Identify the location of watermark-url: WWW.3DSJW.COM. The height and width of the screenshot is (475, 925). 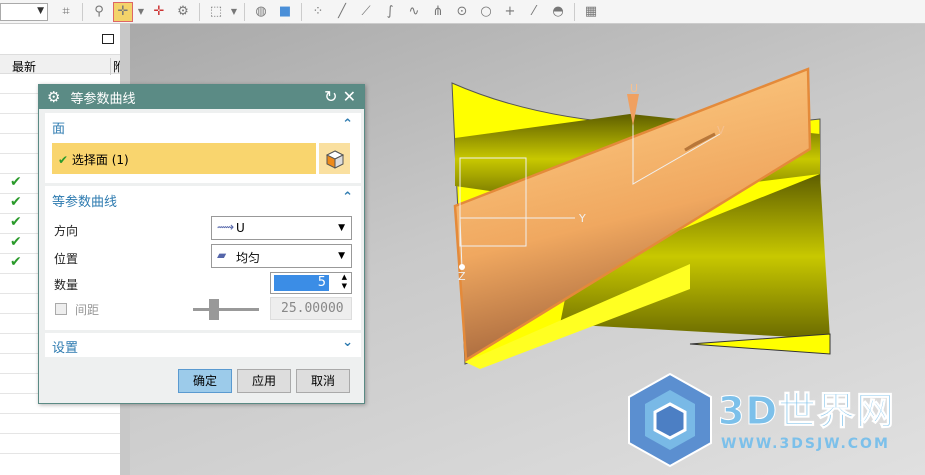
(805, 444).